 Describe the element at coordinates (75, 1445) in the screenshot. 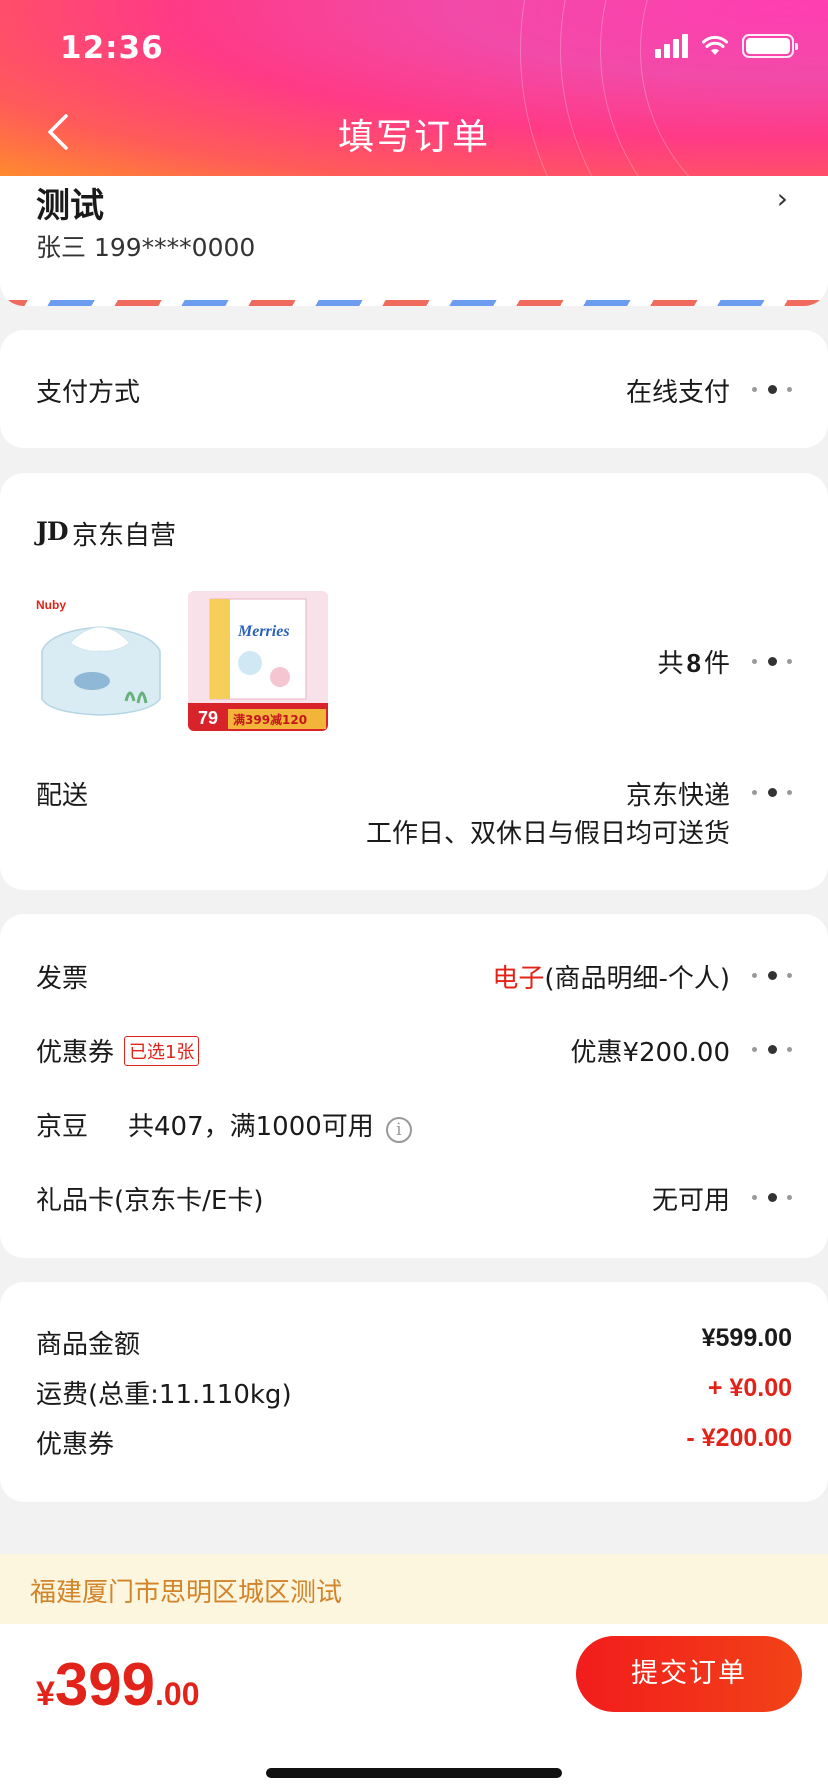

I see `summary-coupon-label: 优惠券` at that location.